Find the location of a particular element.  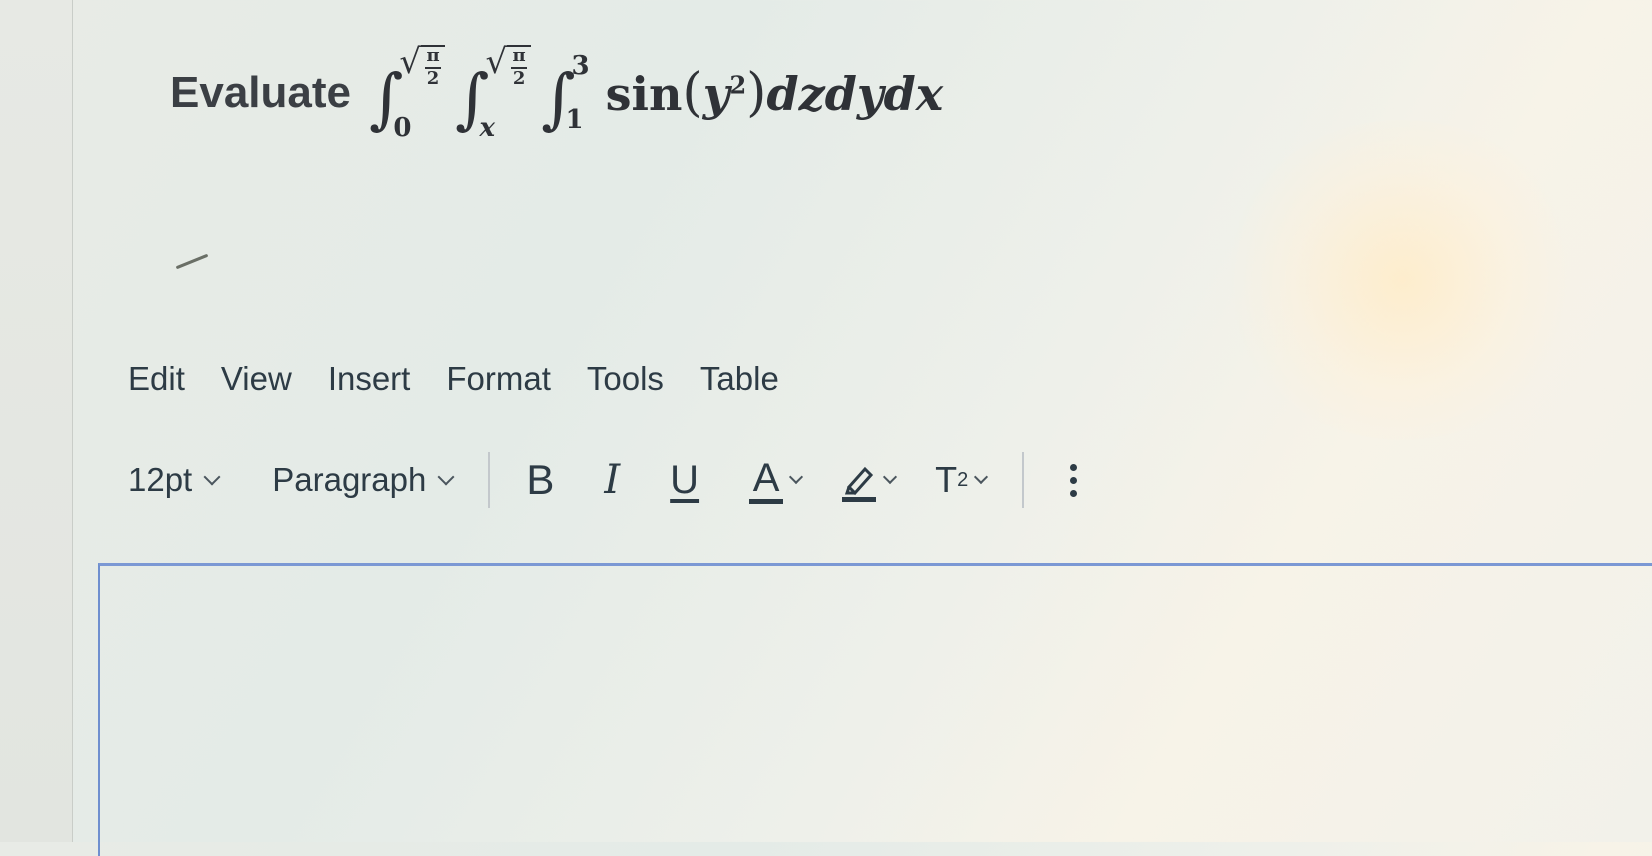

integral-middle: ∫ √ π 2 x is located at coordinates (493, 93).